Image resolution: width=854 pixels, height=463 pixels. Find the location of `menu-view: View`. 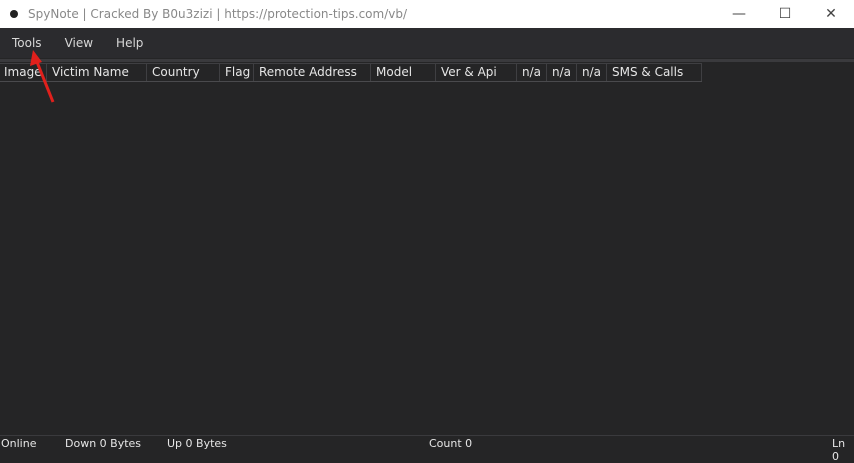

menu-view: View is located at coordinates (77, 43).